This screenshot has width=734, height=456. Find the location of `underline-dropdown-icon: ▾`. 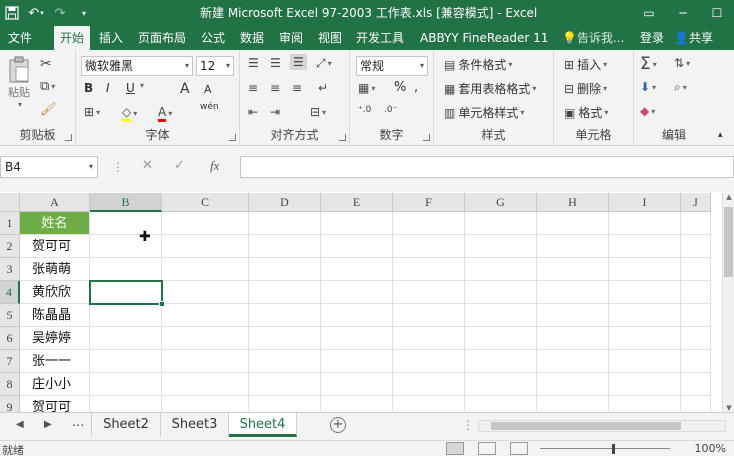

underline-dropdown-icon: ▾ is located at coordinates (141, 85).